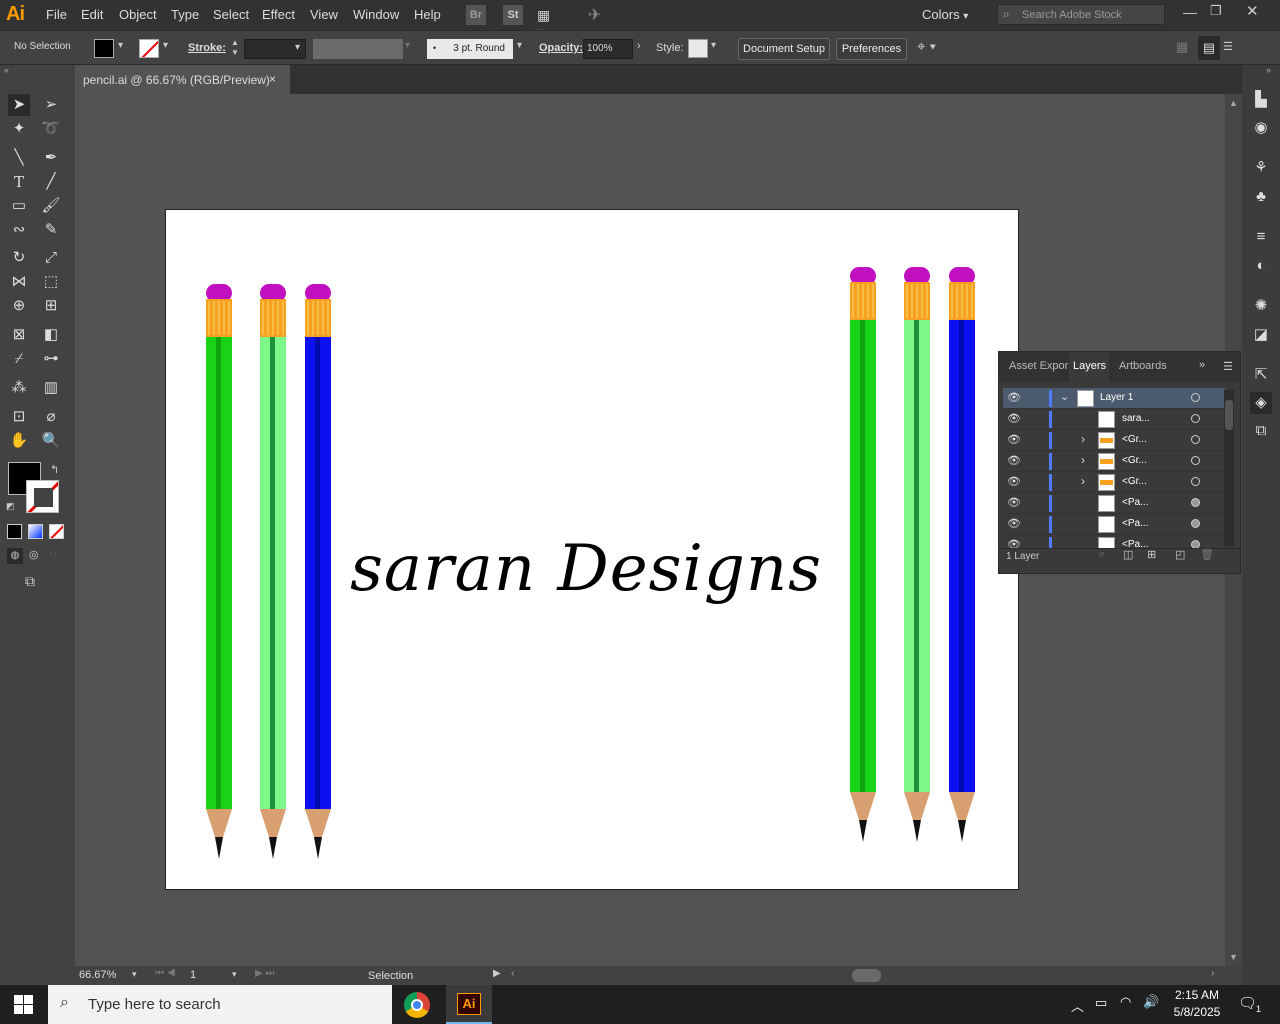  I want to click on stock-search-input: ⌕ Search Adobe Stock, so click(1081, 14).